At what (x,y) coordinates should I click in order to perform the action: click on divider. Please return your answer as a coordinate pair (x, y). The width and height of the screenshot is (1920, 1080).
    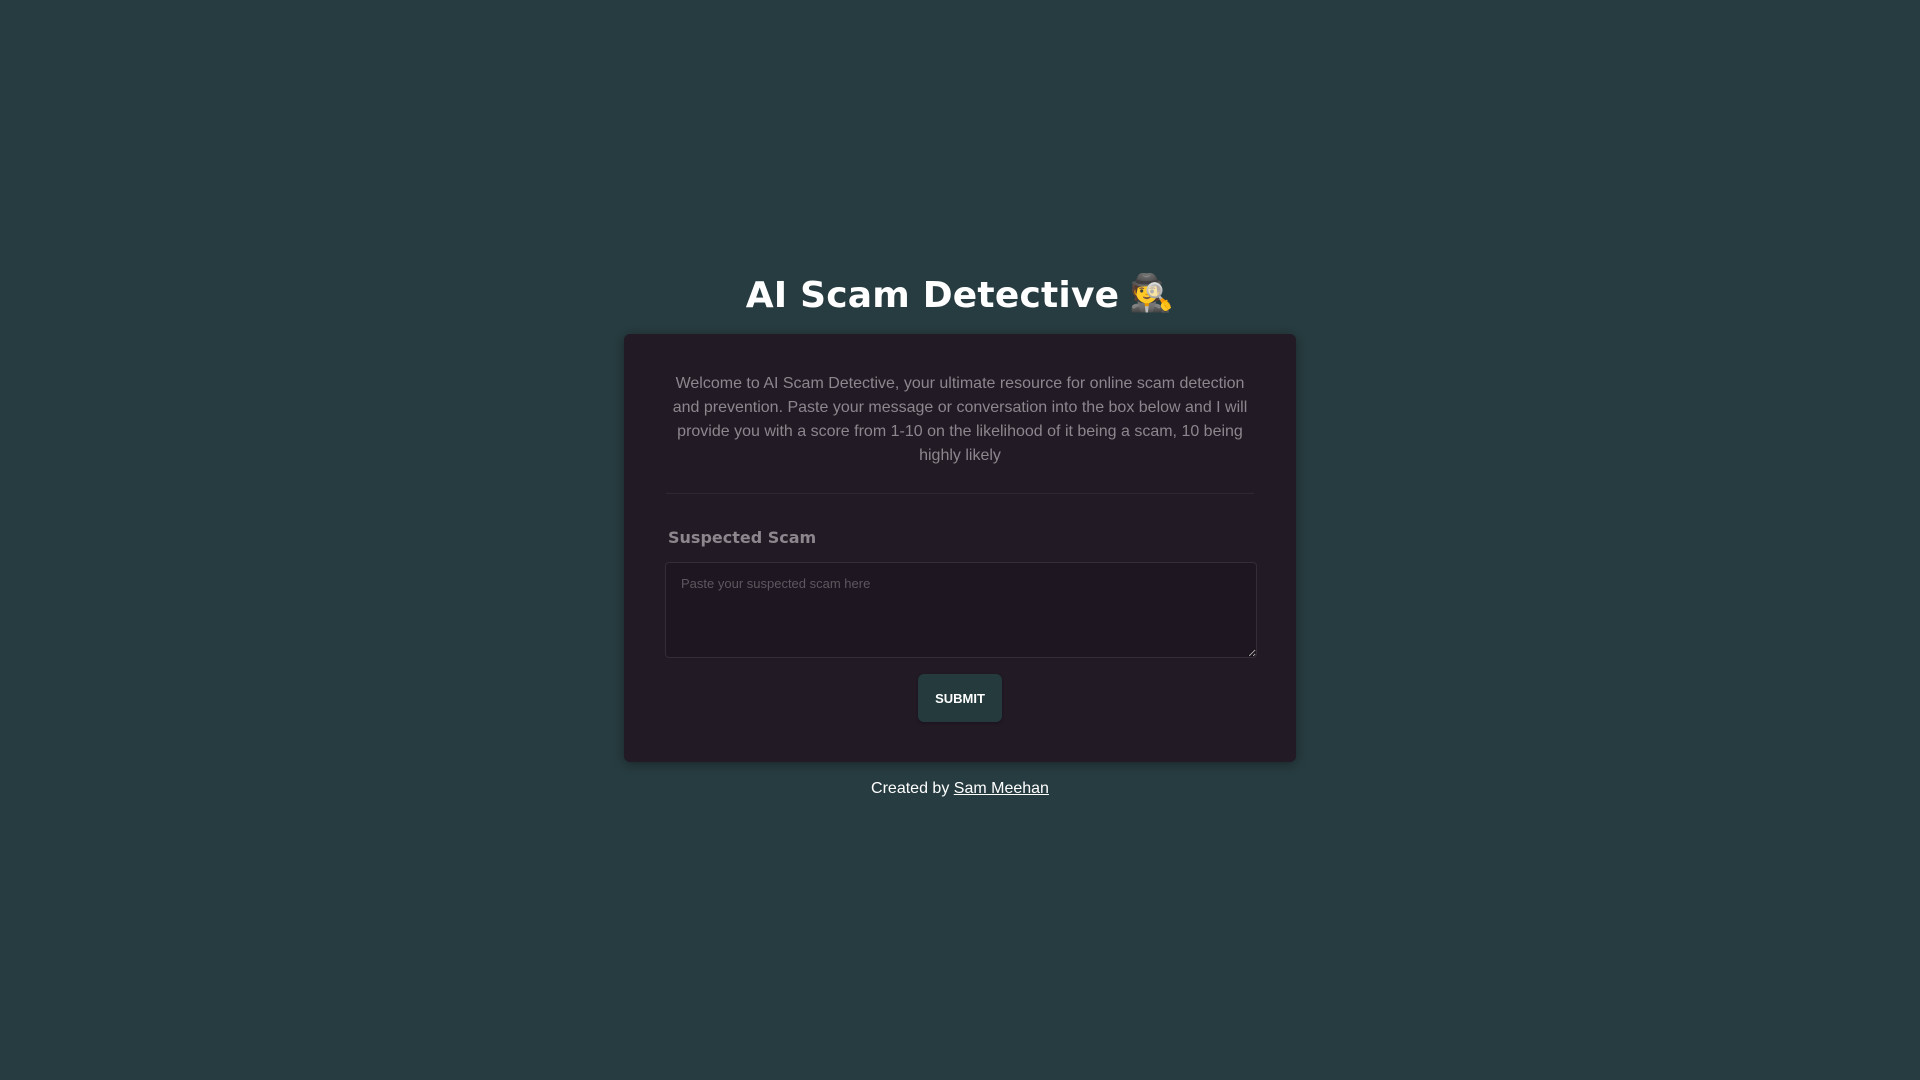
    Looking at the image, I should click on (960, 493).